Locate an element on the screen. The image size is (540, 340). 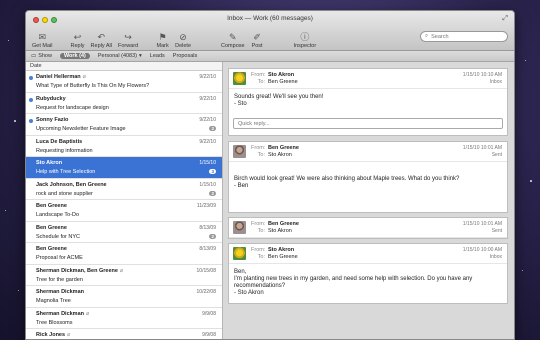
message-date: 1/15/10 10:01 AM is located at coordinates (482, 148).